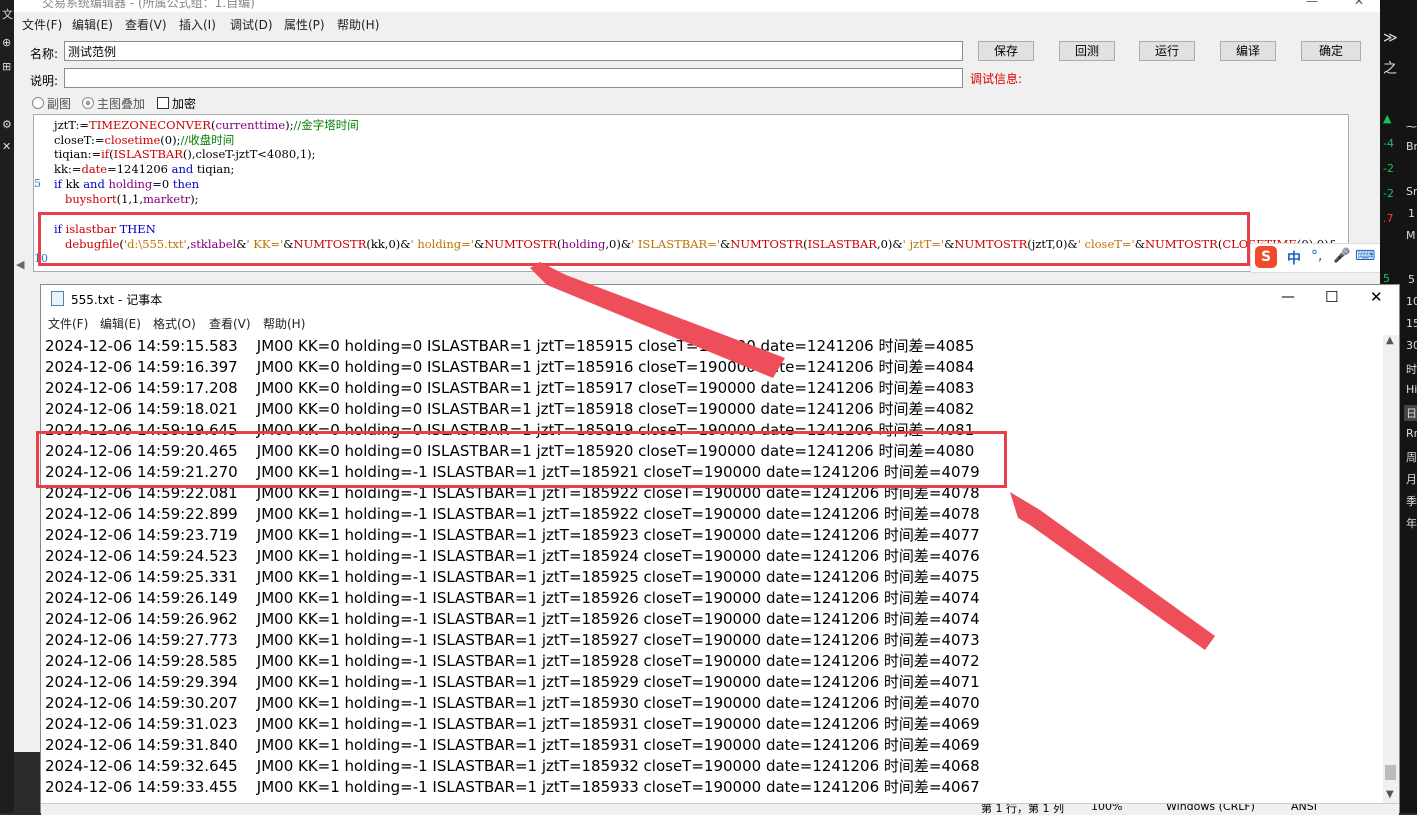 This screenshot has width=1417, height=815. What do you see at coordinates (657, 320) in the screenshot?
I see `arrow-to-code` at bounding box center [657, 320].